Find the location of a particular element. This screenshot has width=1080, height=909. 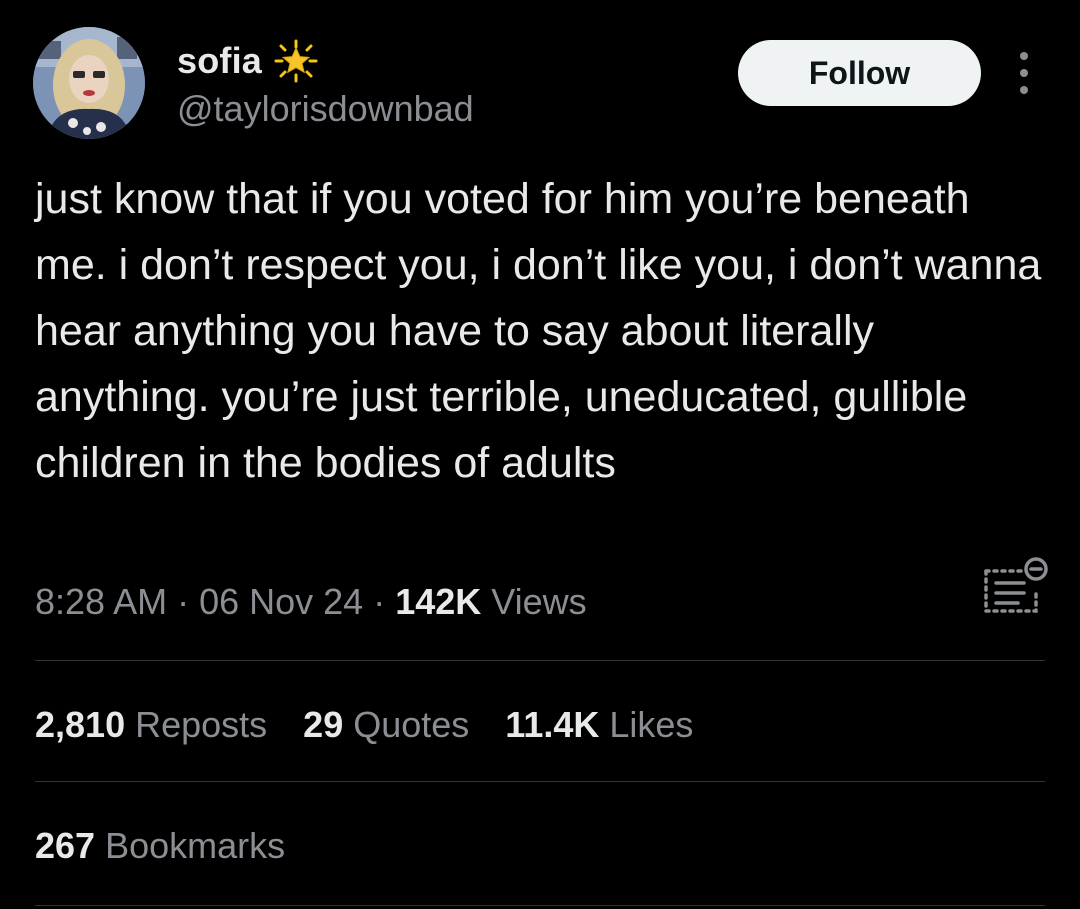

tweet-date: 06 Nov 24 is located at coordinates (281, 602).